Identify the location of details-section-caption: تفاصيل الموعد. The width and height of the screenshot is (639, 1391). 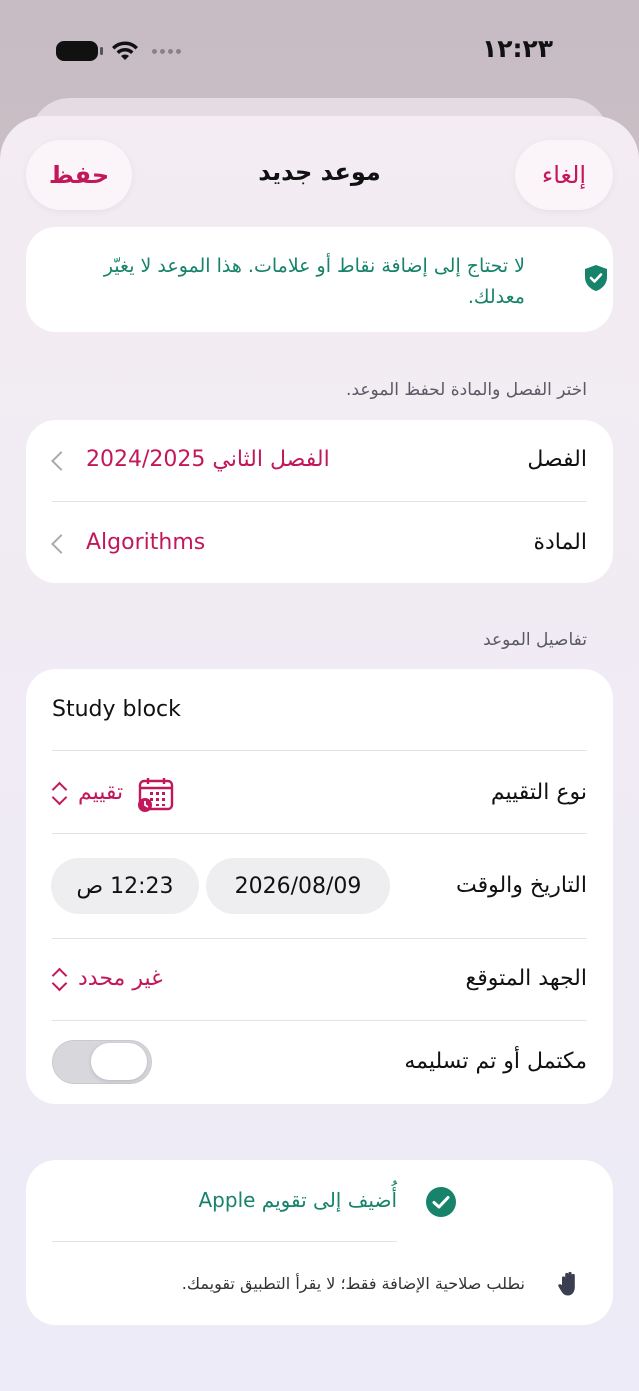
(535, 640).